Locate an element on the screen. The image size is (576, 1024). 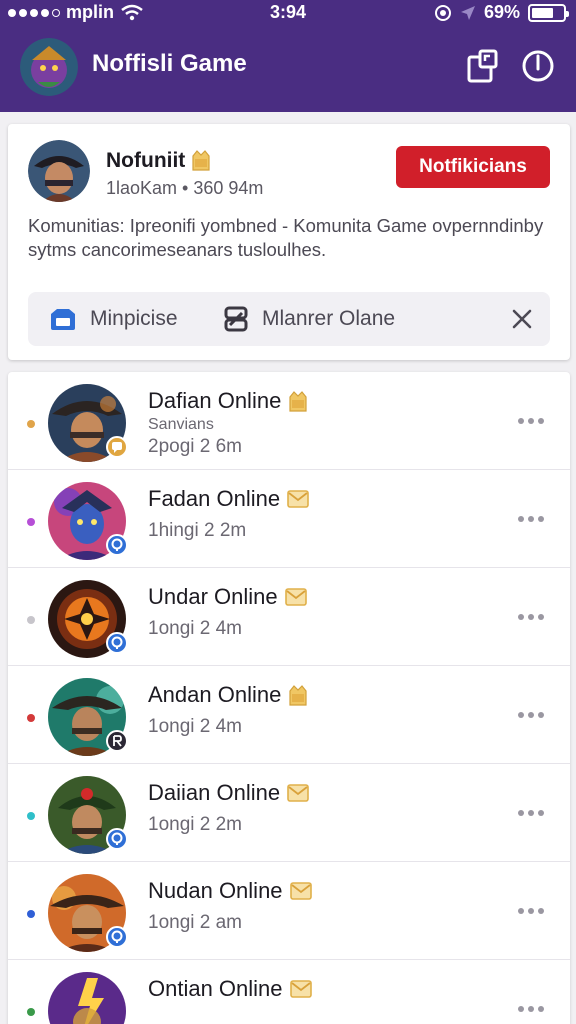
battery-percent: 69% is located at coordinates (501, 12).